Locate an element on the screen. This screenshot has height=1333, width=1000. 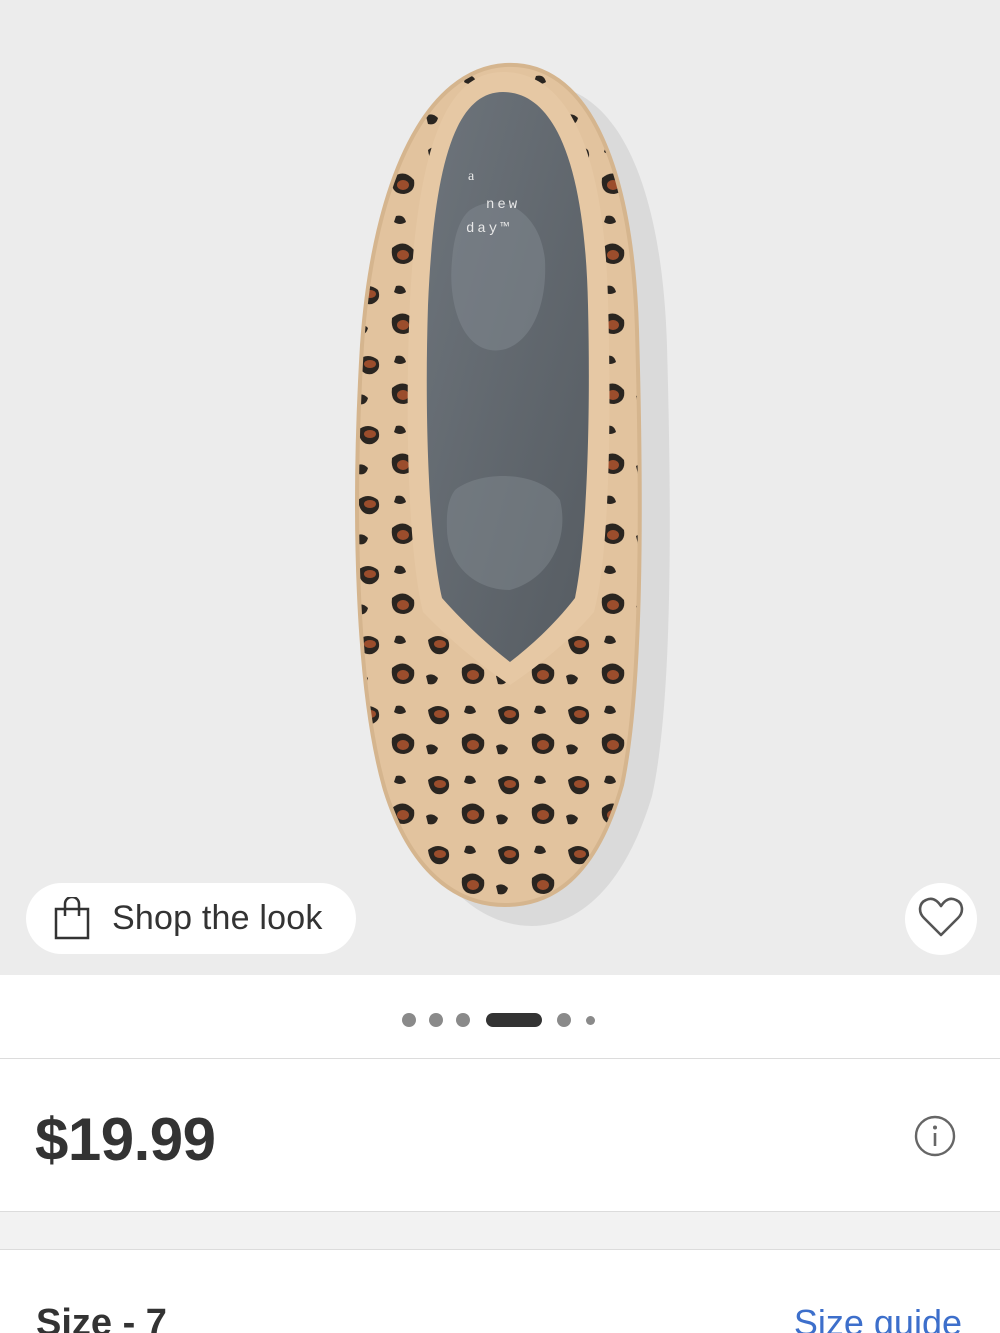
favorite-button is located at coordinates (941, 919).